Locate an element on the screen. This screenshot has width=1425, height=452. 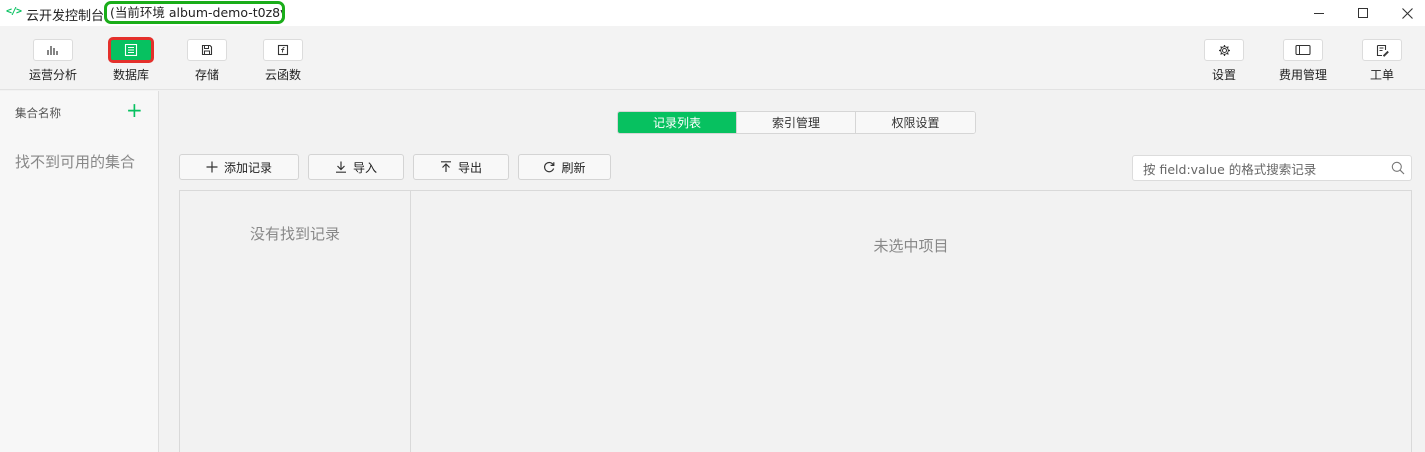
toolbar-settings-label: 设置 is located at coordinates (1223, 75).